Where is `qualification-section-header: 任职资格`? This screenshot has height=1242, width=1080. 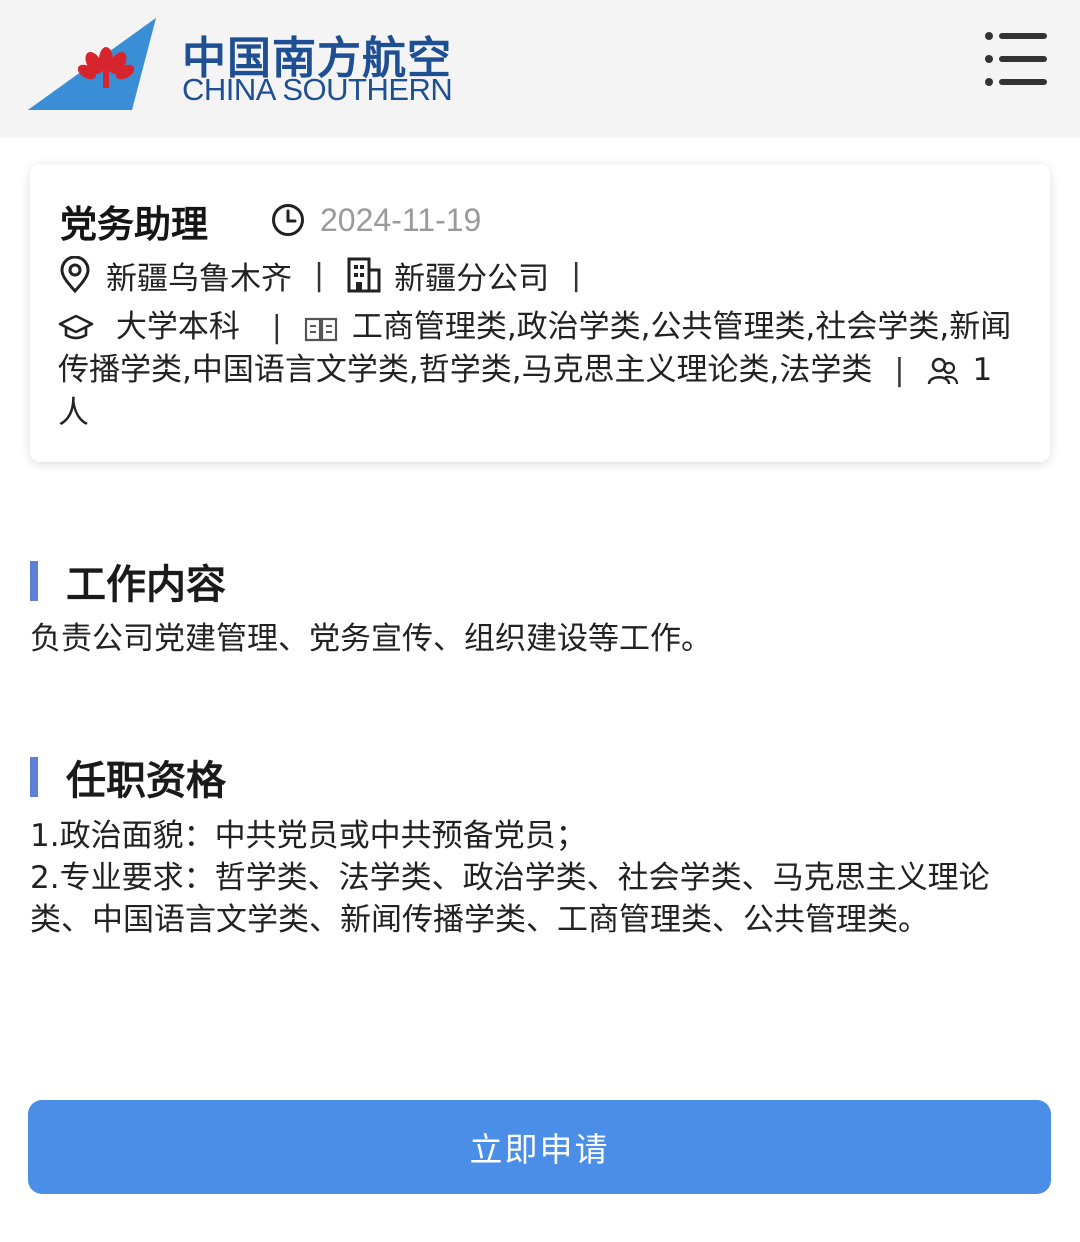
qualification-section-header: 任职资格 is located at coordinates (128, 778).